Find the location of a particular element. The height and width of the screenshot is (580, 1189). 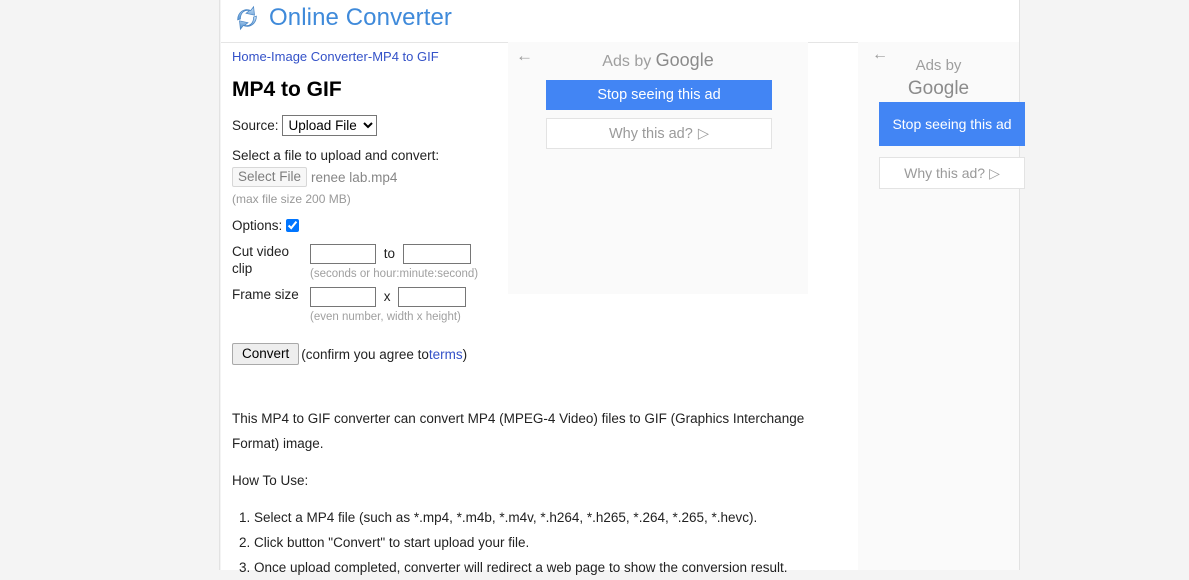

cut-video-label: Cut video clip is located at coordinates (271, 264).